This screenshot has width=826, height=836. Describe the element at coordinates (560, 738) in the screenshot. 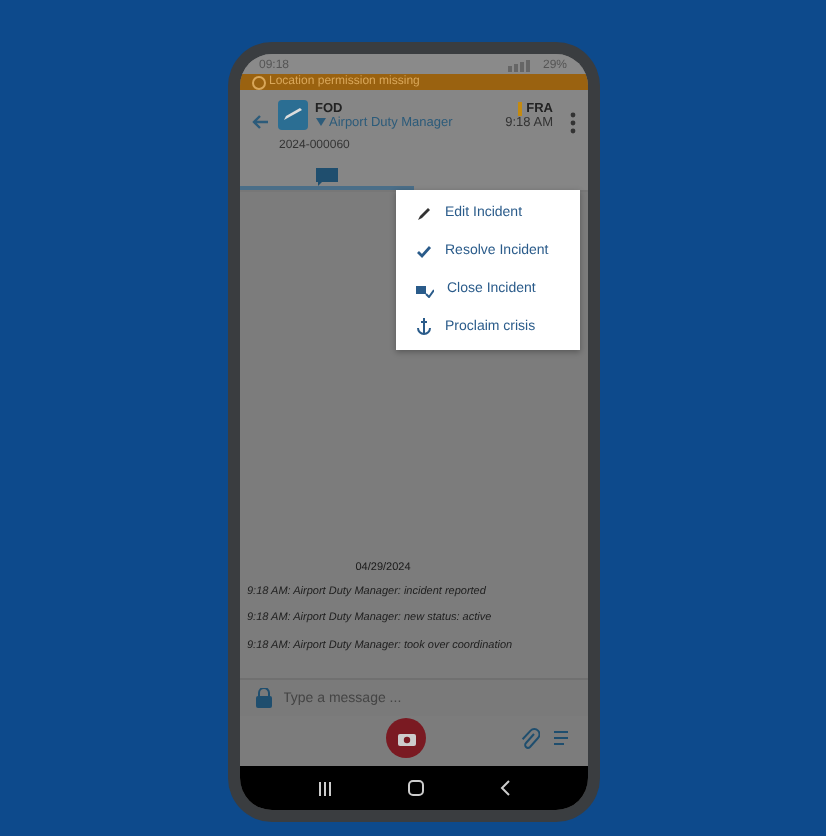

I see `list-icon` at that location.